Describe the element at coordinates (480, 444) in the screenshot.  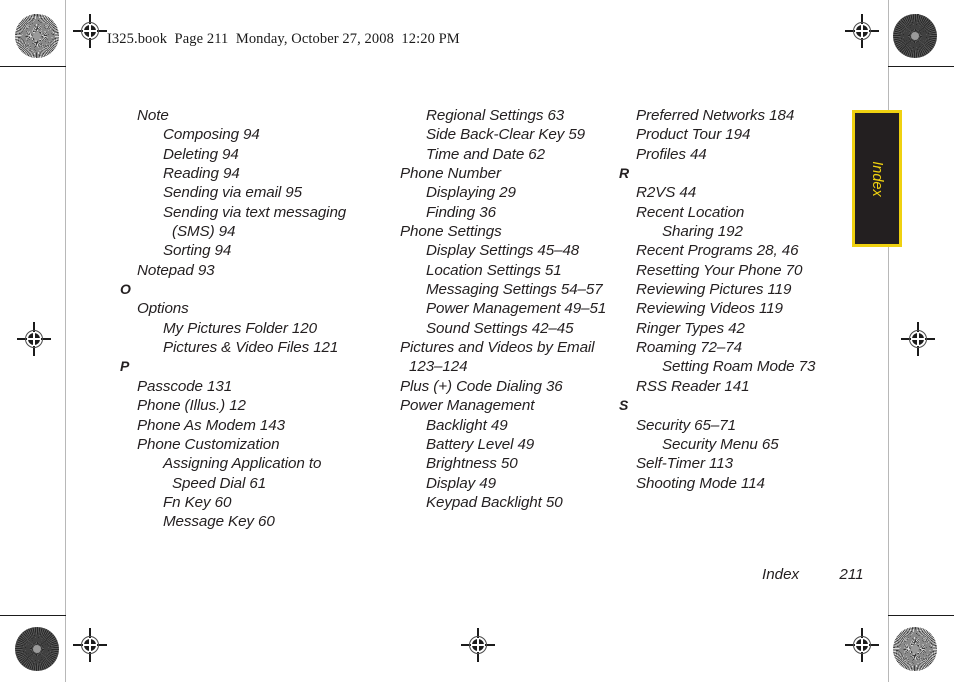
I see `index-entry: Battery Level 49` at that location.